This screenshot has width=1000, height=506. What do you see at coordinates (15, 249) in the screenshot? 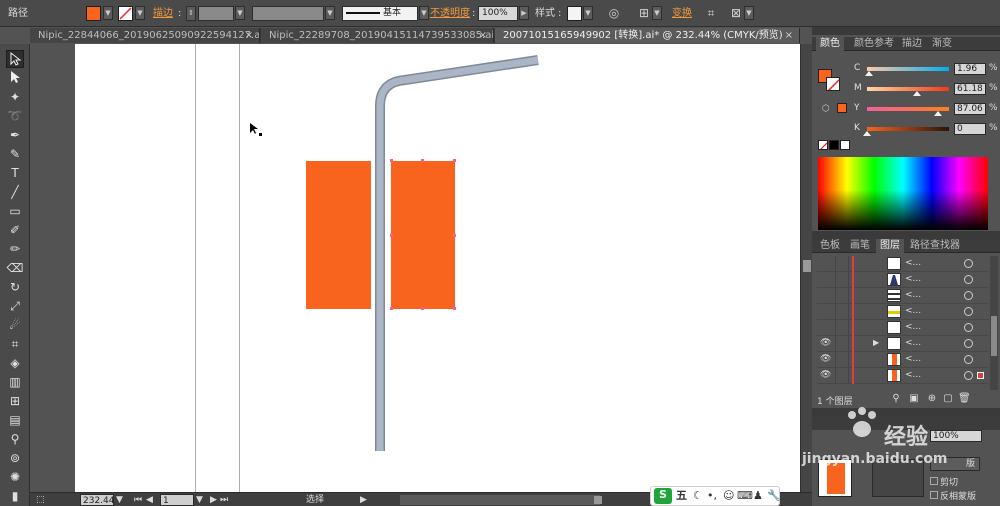
I see `pencil-tool-icon: ✏` at bounding box center [15, 249].